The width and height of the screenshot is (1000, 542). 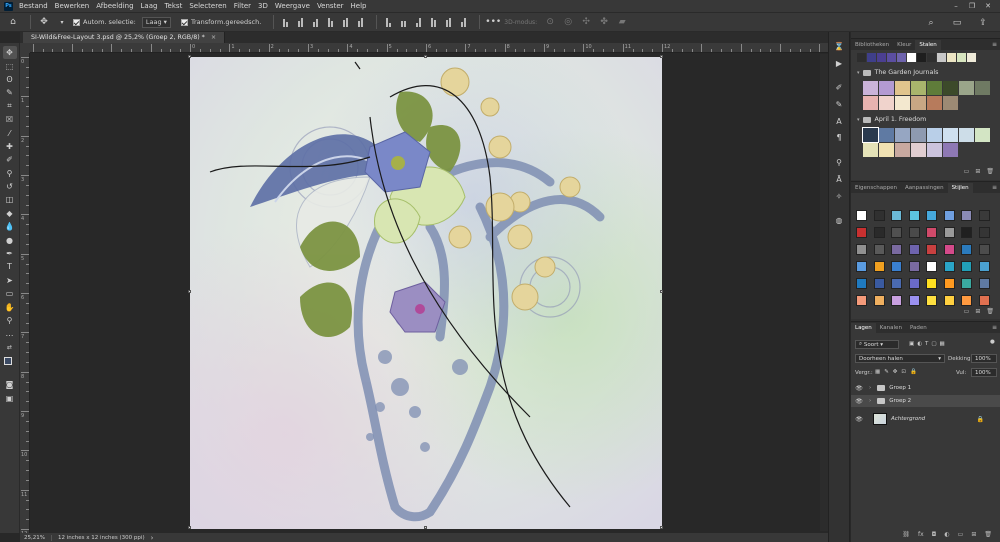 I want to click on align-bottom-icon, so click(x=360, y=22).